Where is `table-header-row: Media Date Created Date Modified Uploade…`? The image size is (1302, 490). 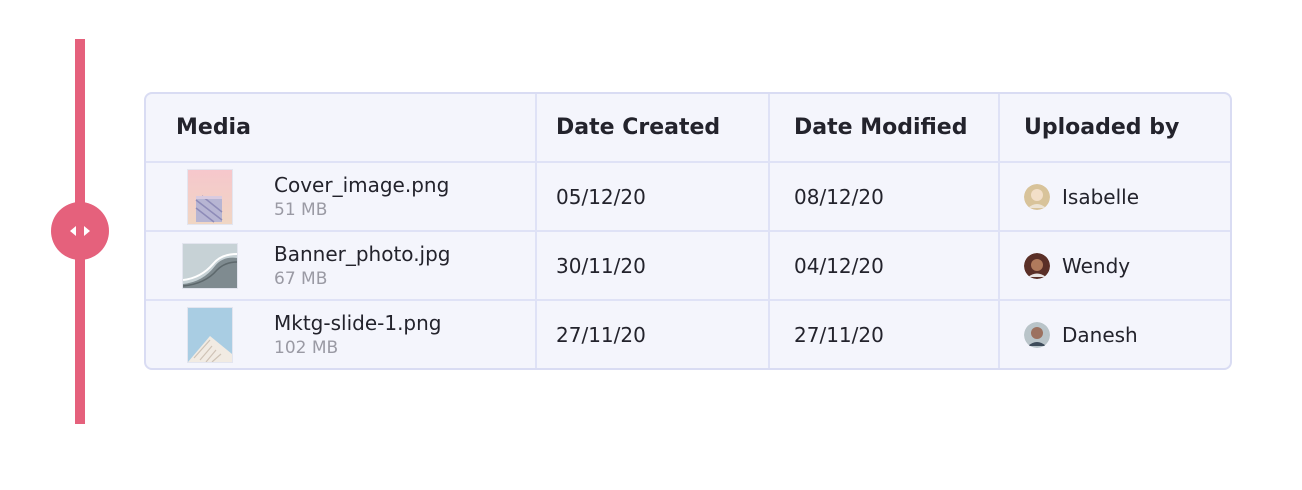 table-header-row: Media Date Created Date Modified Uploade… is located at coordinates (688, 128).